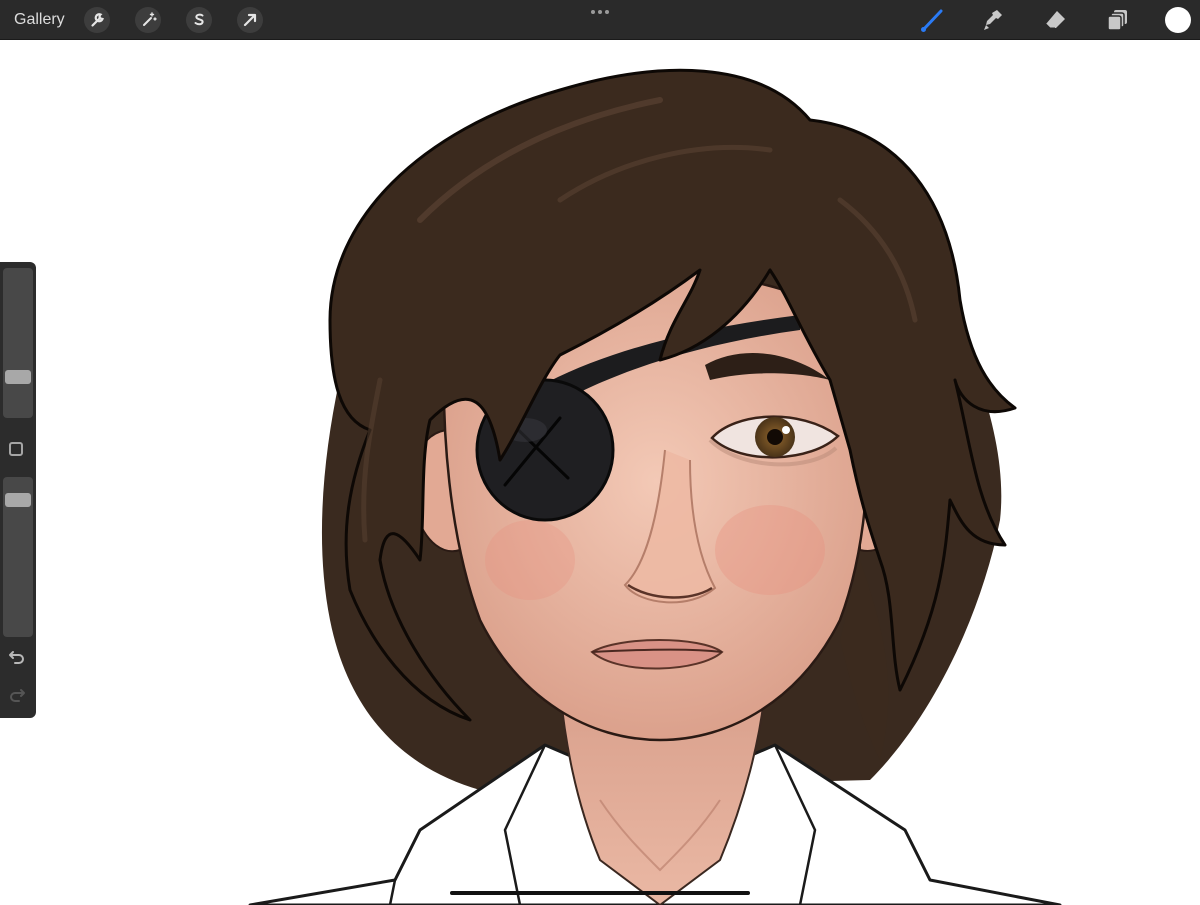 This screenshot has height=905, width=1200. I want to click on gallery-button: Gallery, so click(39, 20).